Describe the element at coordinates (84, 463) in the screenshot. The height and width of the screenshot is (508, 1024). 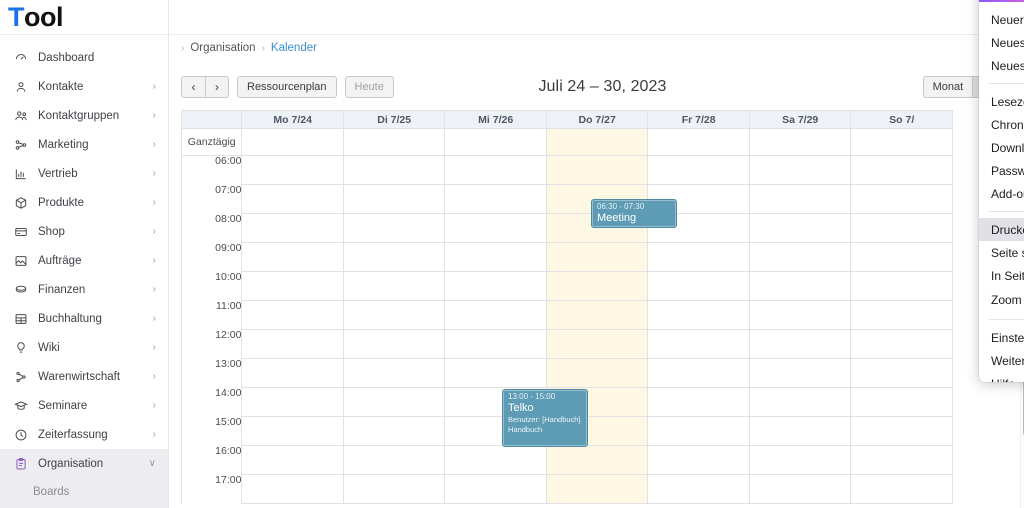
I see `sidebar-item-organisation: Organisation ∨` at that location.